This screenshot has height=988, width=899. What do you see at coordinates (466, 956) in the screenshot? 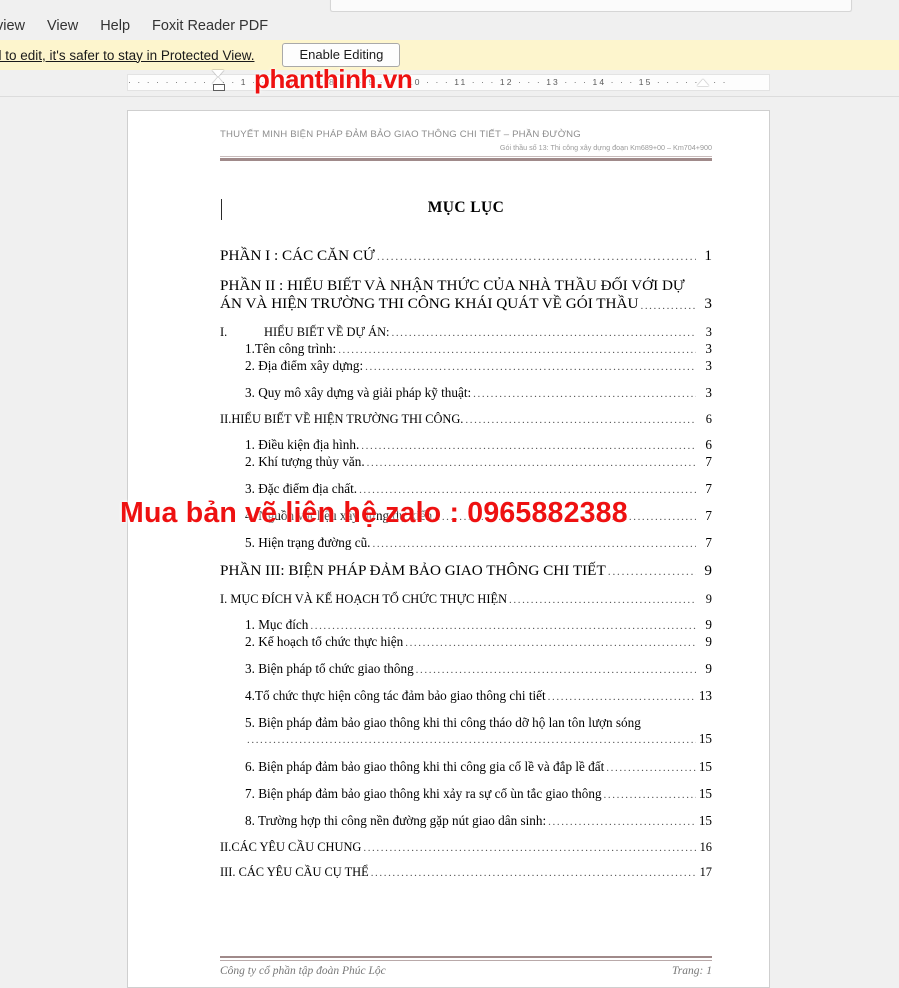
I see `footer-rule-thick` at bounding box center [466, 956].